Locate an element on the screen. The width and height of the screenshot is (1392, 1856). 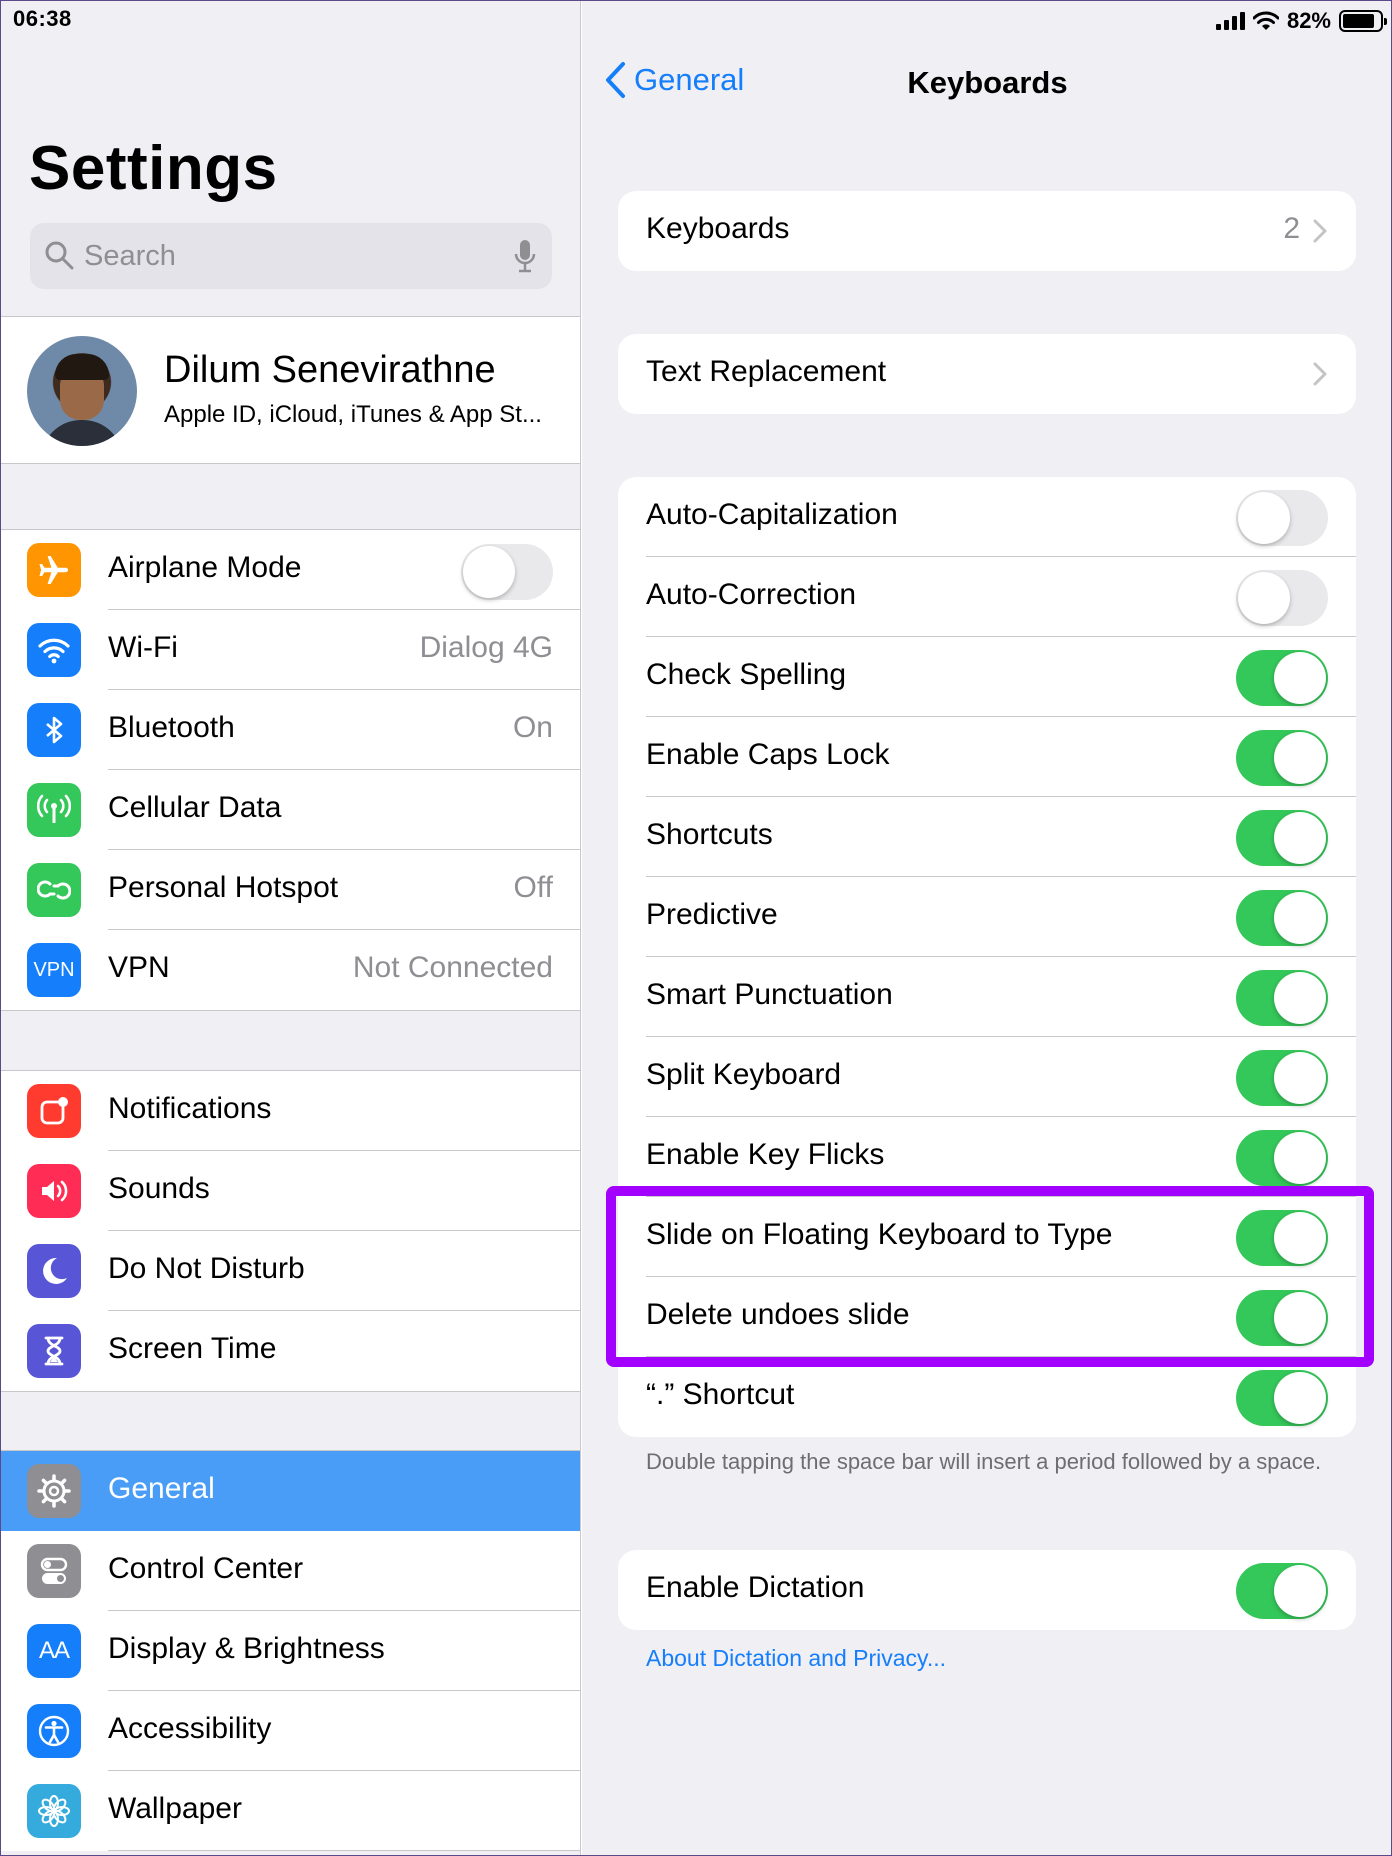
vpn-icon: VPN is located at coordinates (54, 970).